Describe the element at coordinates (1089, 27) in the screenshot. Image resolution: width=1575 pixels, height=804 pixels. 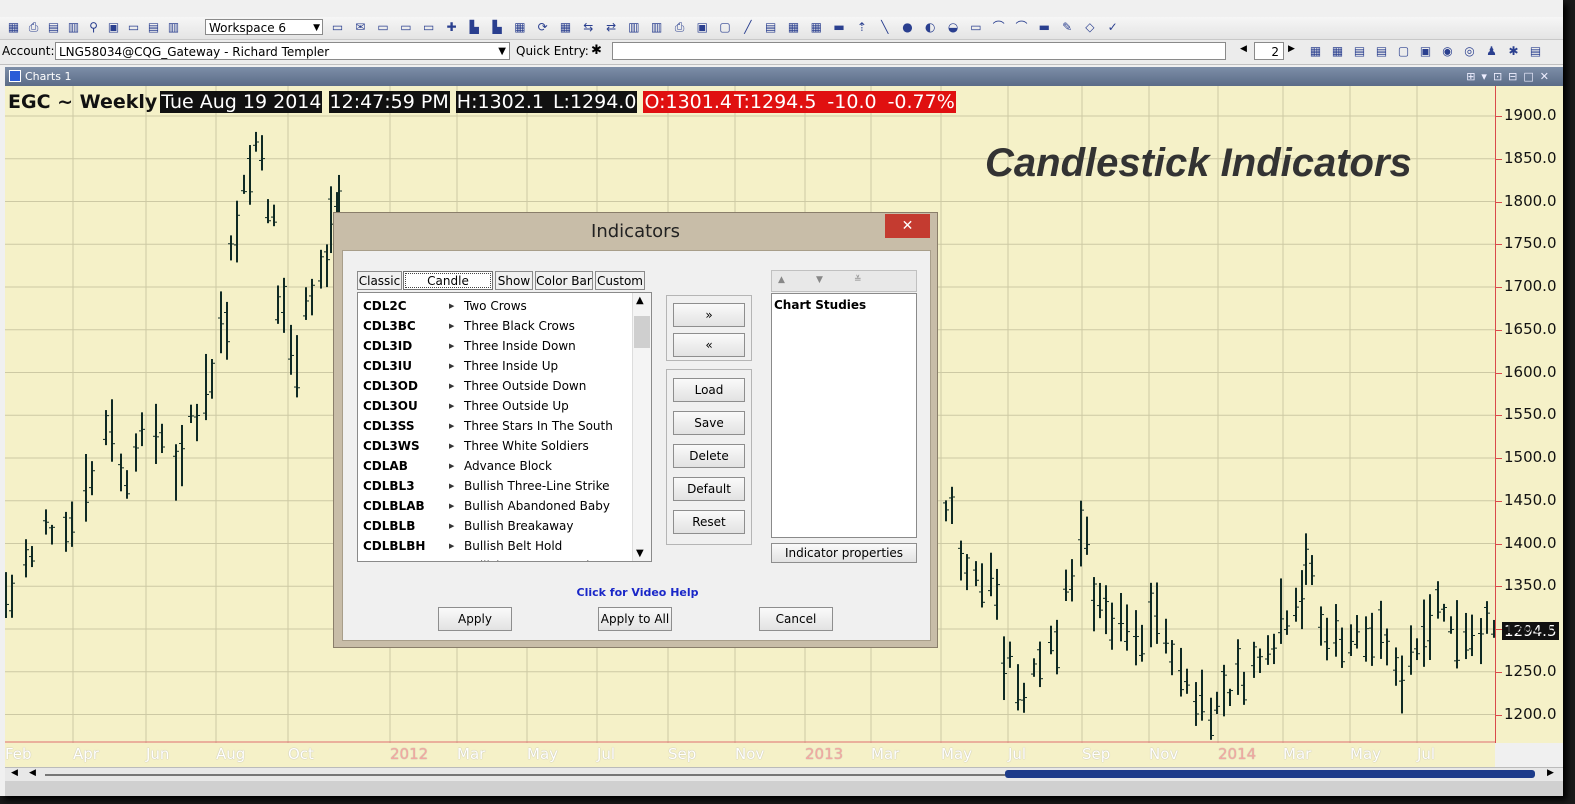
I see `toolbar-icon: ◇` at that location.